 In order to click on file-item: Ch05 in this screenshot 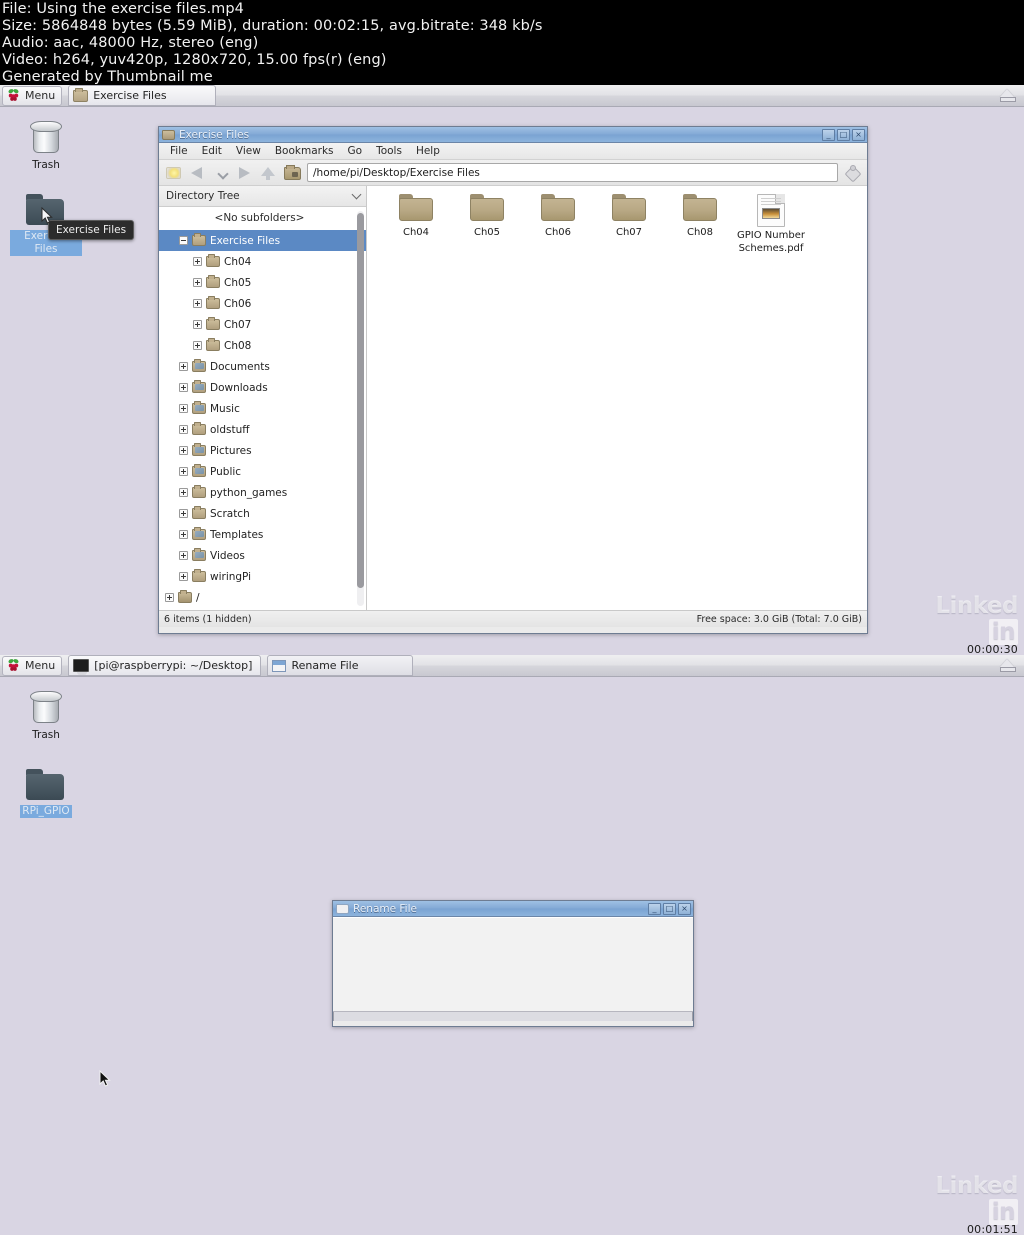, I will do `click(487, 224)`.